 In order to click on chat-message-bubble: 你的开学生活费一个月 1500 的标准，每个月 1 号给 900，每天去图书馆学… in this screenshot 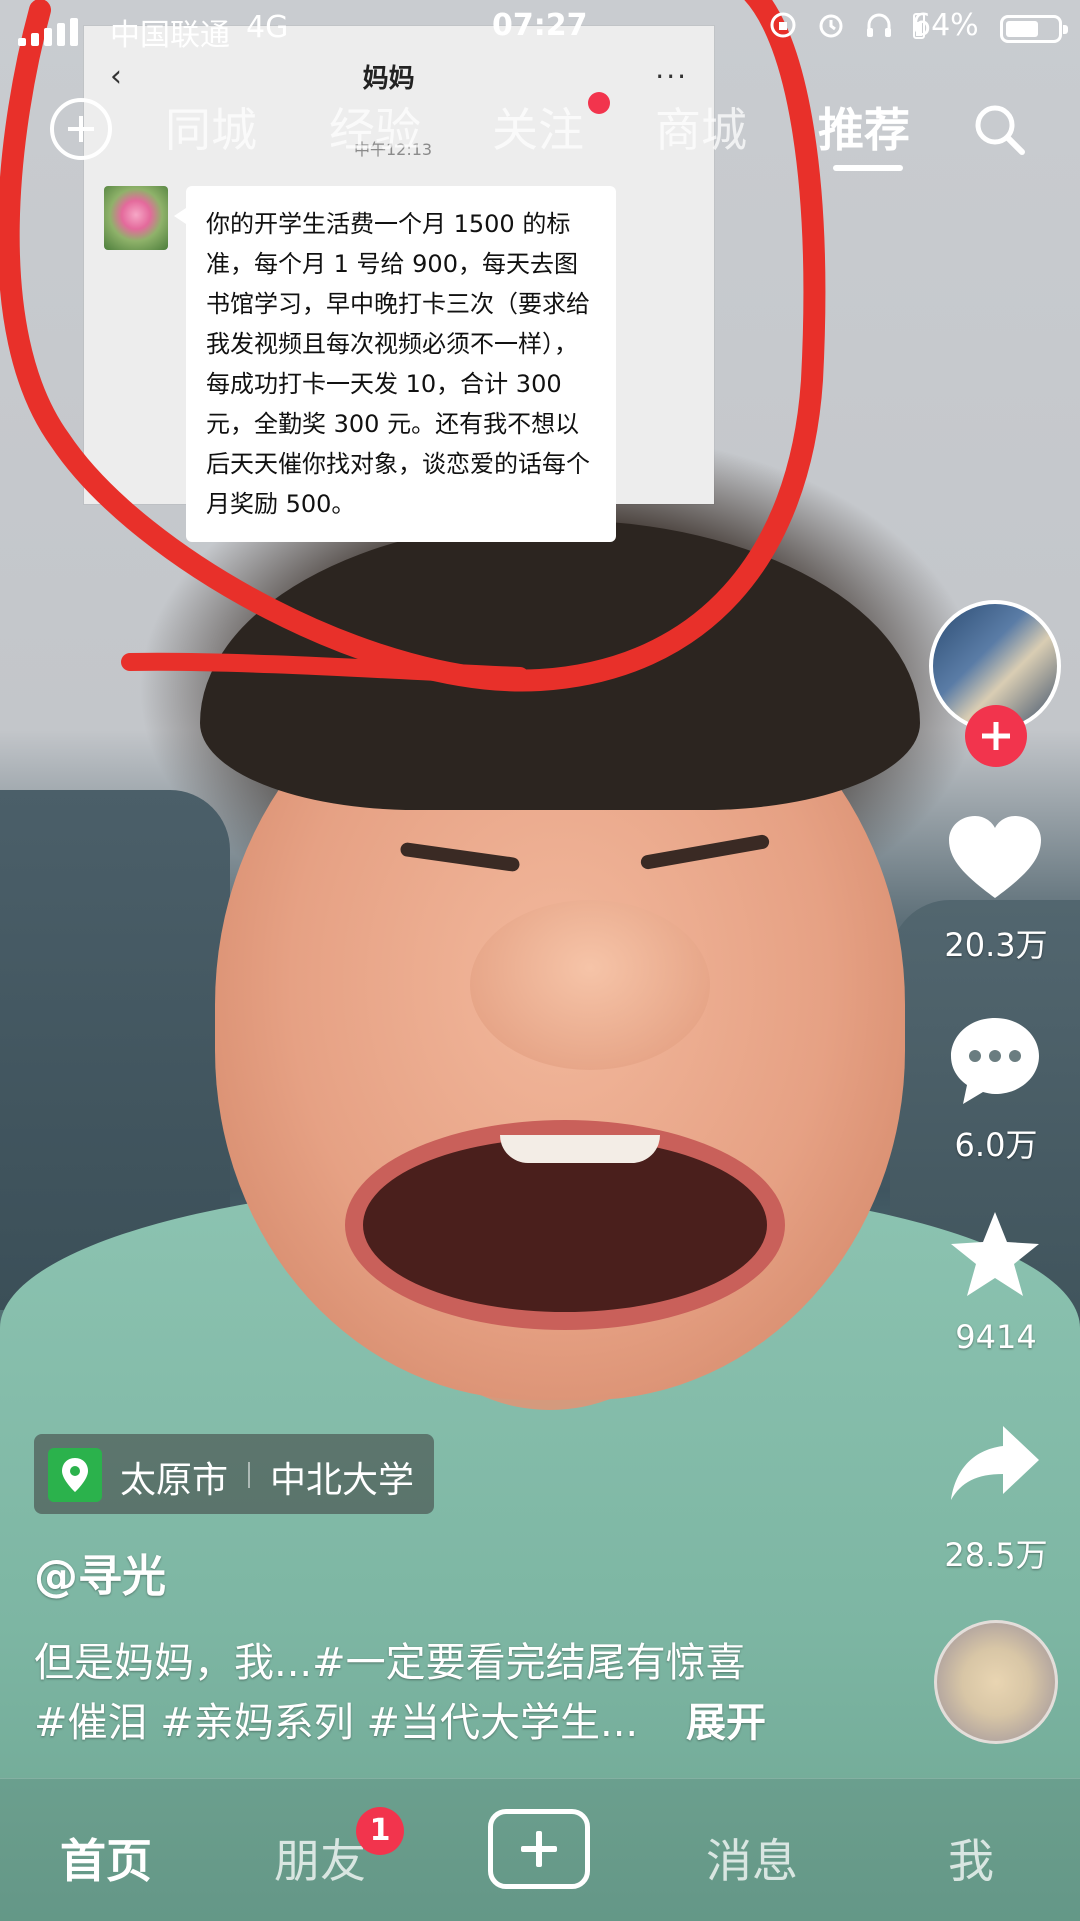, I will do `click(395, 364)`.